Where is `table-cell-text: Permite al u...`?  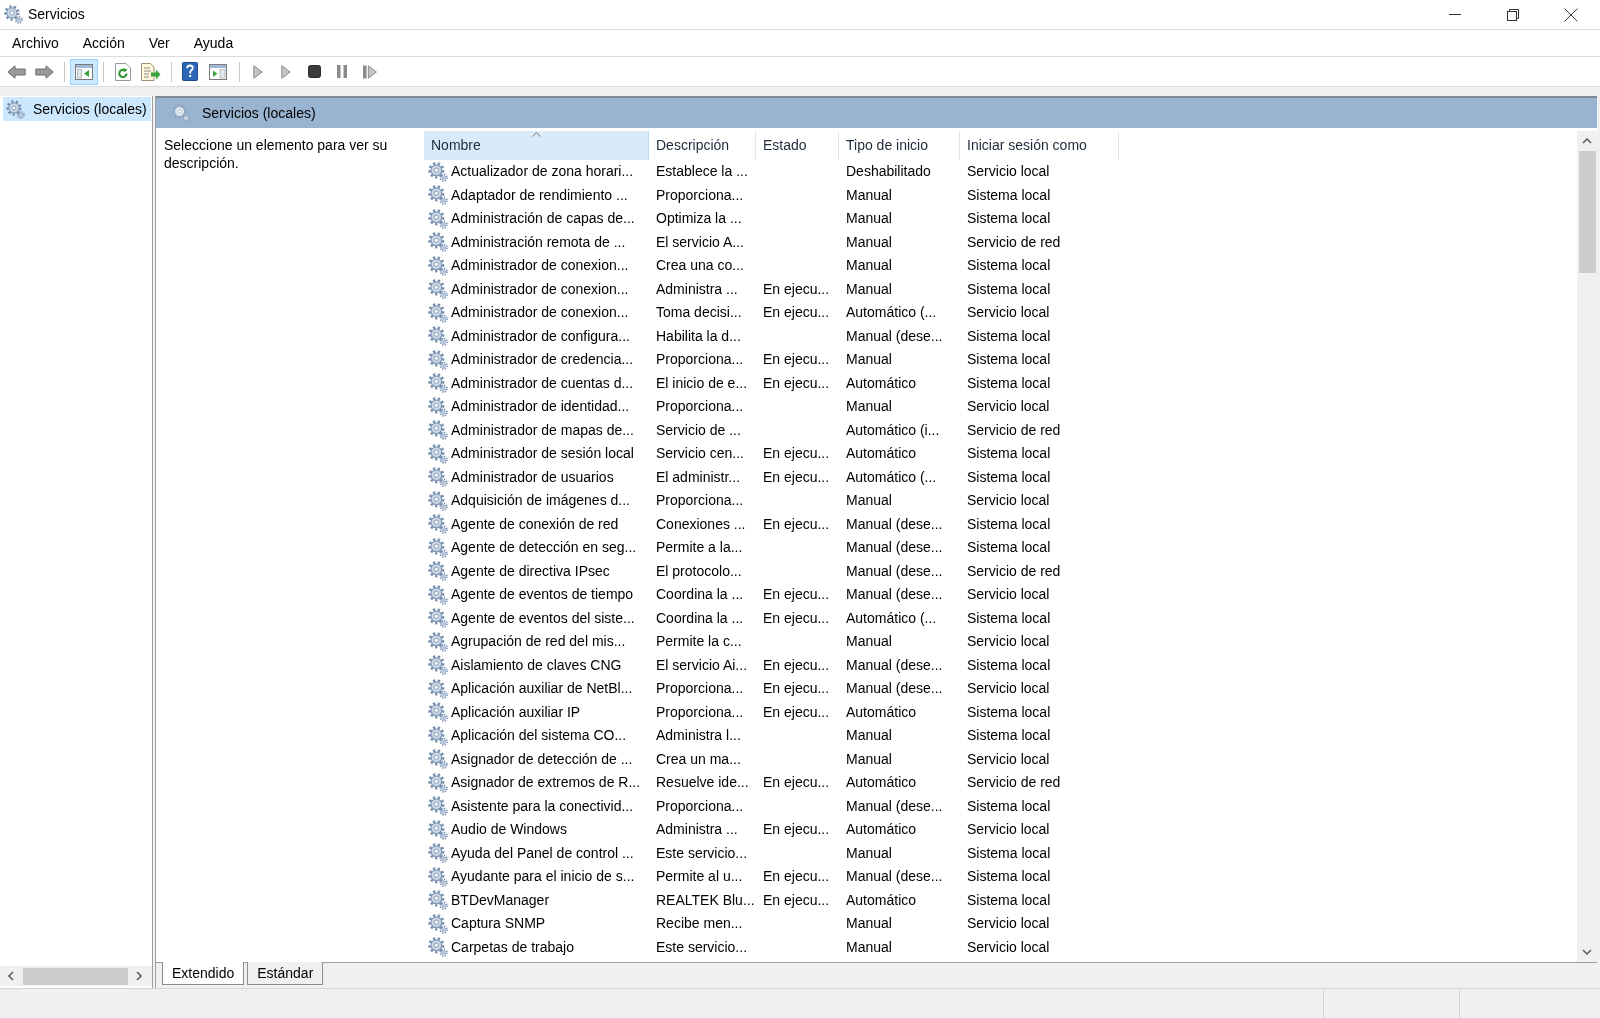
table-cell-text: Permite al u... is located at coordinates (699, 877).